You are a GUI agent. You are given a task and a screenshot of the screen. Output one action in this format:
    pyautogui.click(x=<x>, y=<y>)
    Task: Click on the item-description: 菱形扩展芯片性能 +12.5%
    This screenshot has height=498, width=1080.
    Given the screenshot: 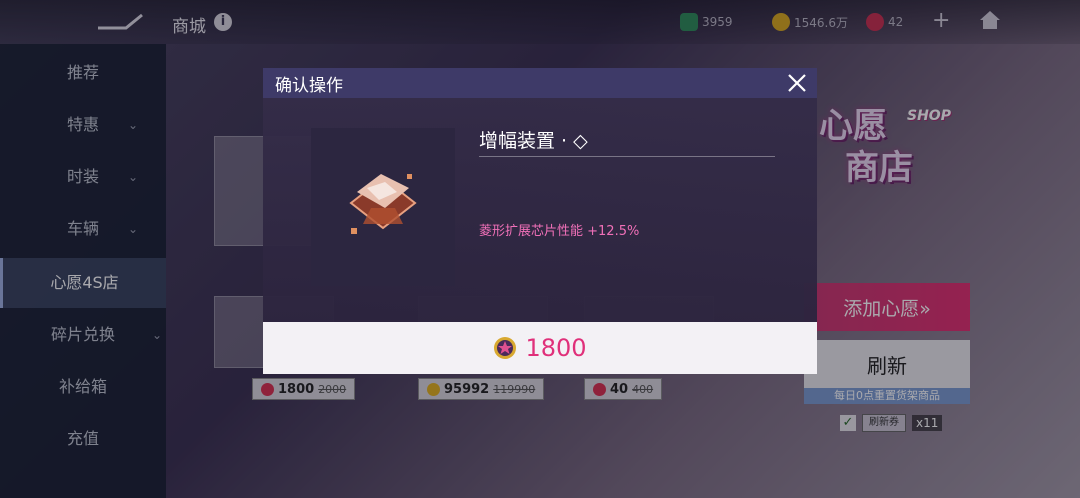 What is the action you would take?
    pyautogui.click(x=559, y=231)
    